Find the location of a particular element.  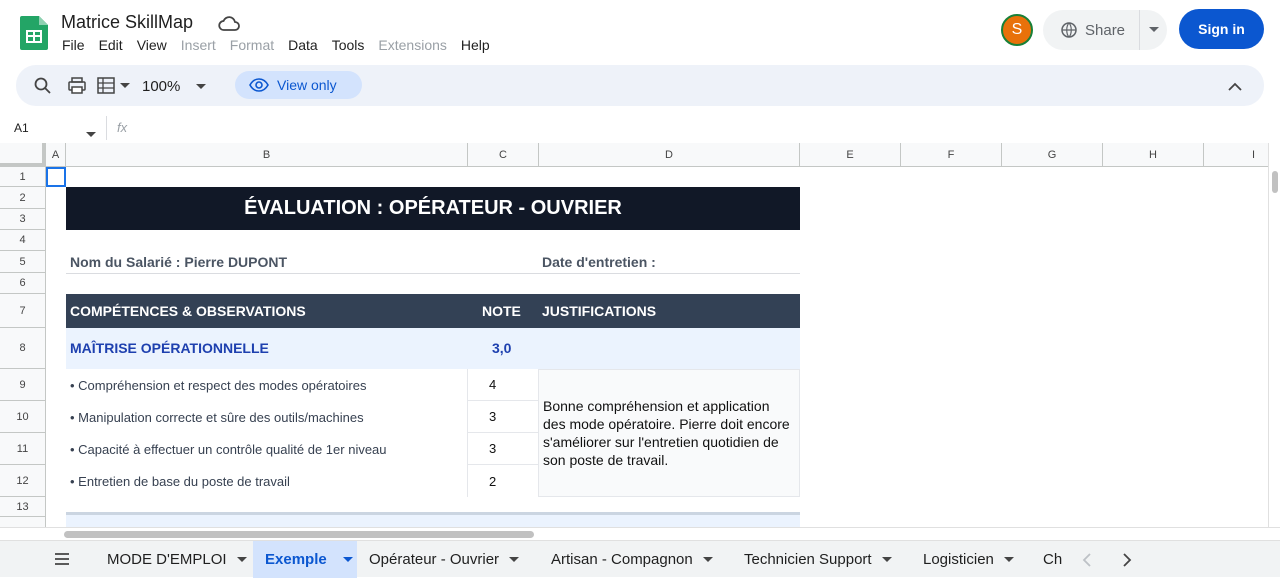

column-header-h: H is located at coordinates (1153, 155).